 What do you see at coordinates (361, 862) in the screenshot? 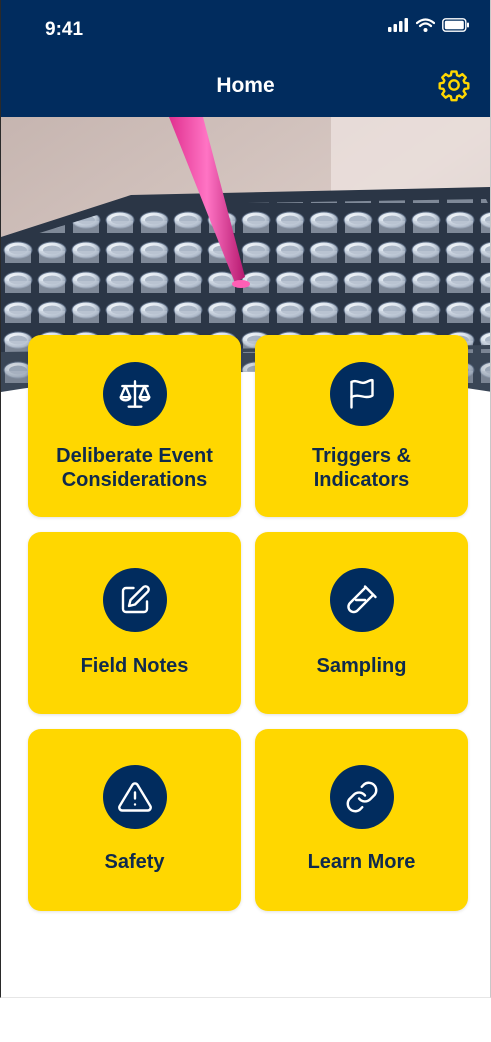
I see `tile-label: Learn More` at bounding box center [361, 862].